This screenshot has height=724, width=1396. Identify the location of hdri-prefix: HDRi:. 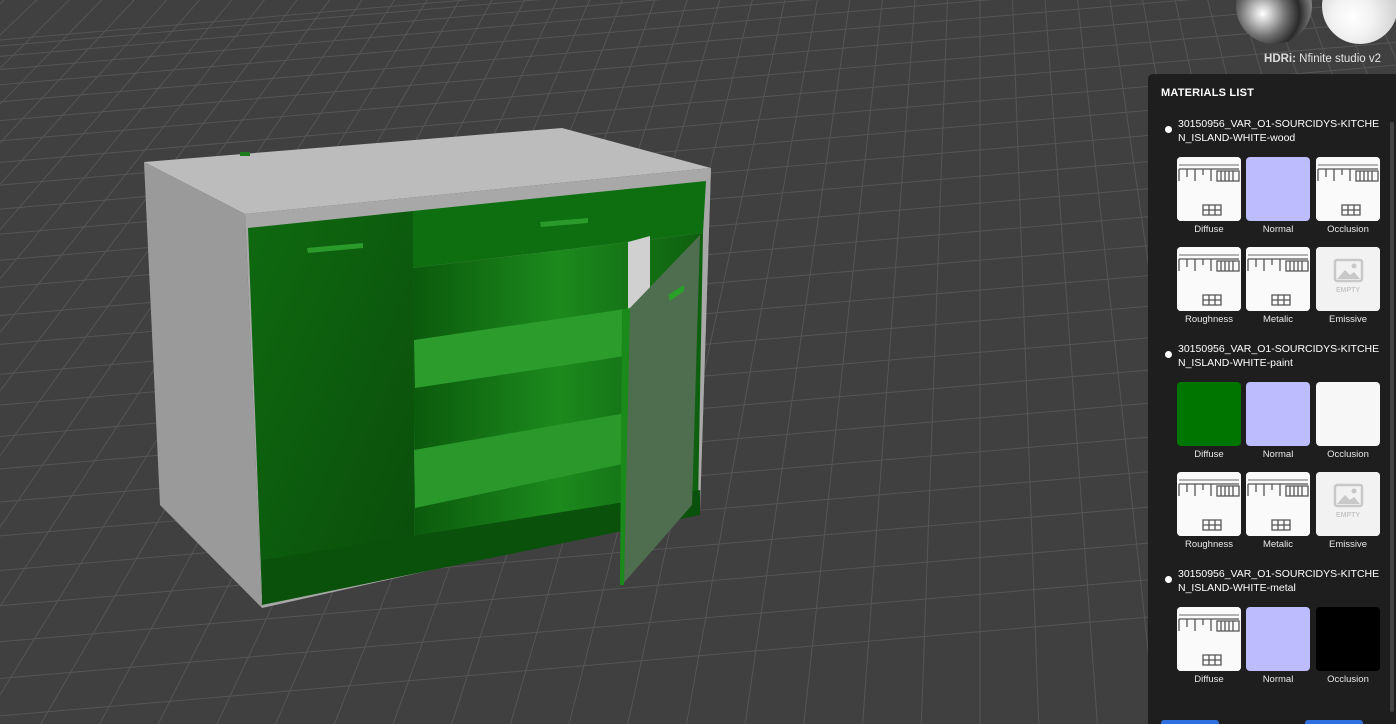
(1280, 59).